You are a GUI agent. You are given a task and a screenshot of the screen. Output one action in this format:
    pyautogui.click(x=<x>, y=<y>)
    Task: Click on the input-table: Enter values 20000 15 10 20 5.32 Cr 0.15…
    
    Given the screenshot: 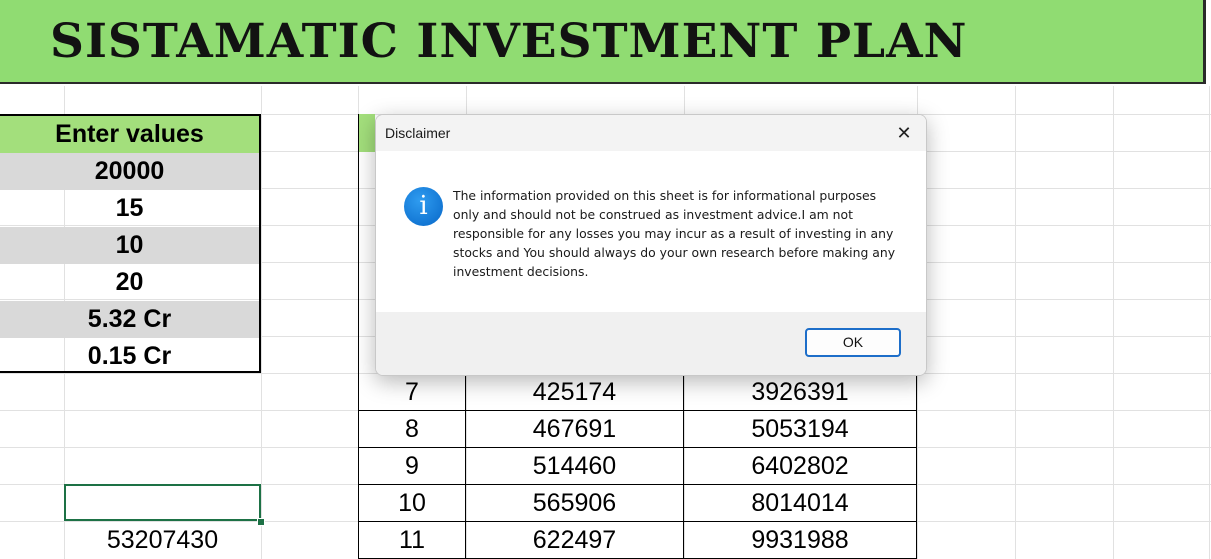 What is the action you would take?
    pyautogui.click(x=130, y=243)
    